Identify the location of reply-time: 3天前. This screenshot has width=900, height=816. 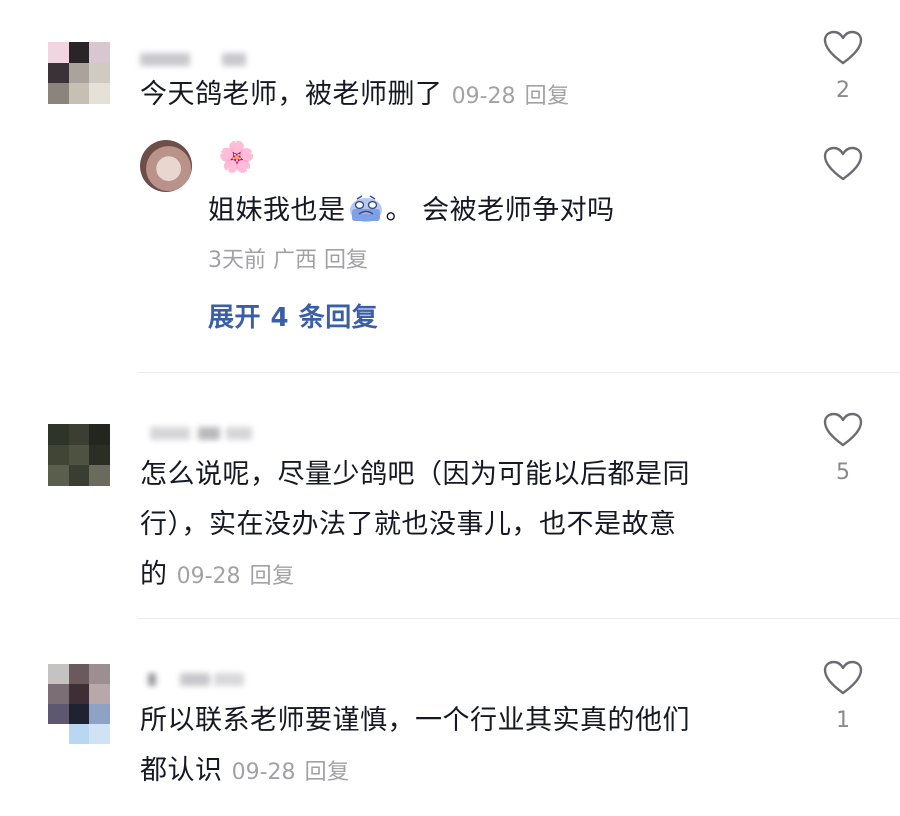
(237, 260).